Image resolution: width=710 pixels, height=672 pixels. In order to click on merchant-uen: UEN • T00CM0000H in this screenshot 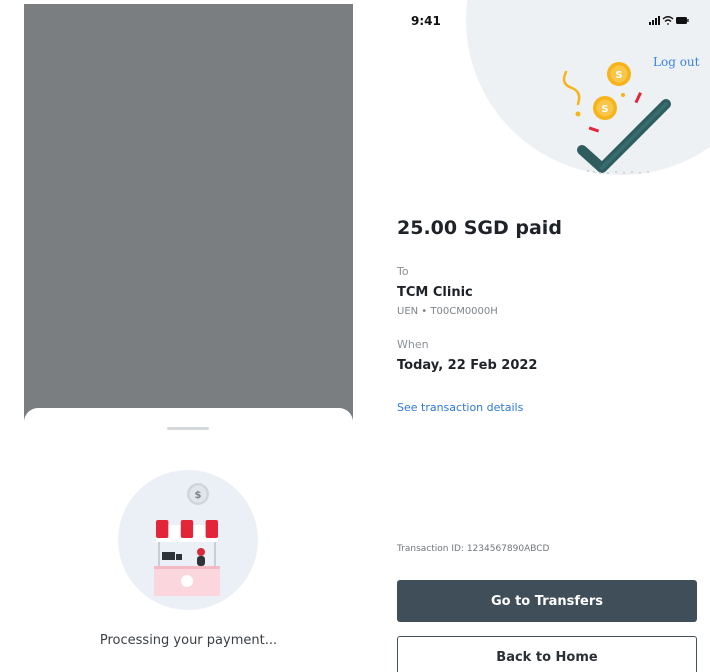, I will do `click(447, 311)`.